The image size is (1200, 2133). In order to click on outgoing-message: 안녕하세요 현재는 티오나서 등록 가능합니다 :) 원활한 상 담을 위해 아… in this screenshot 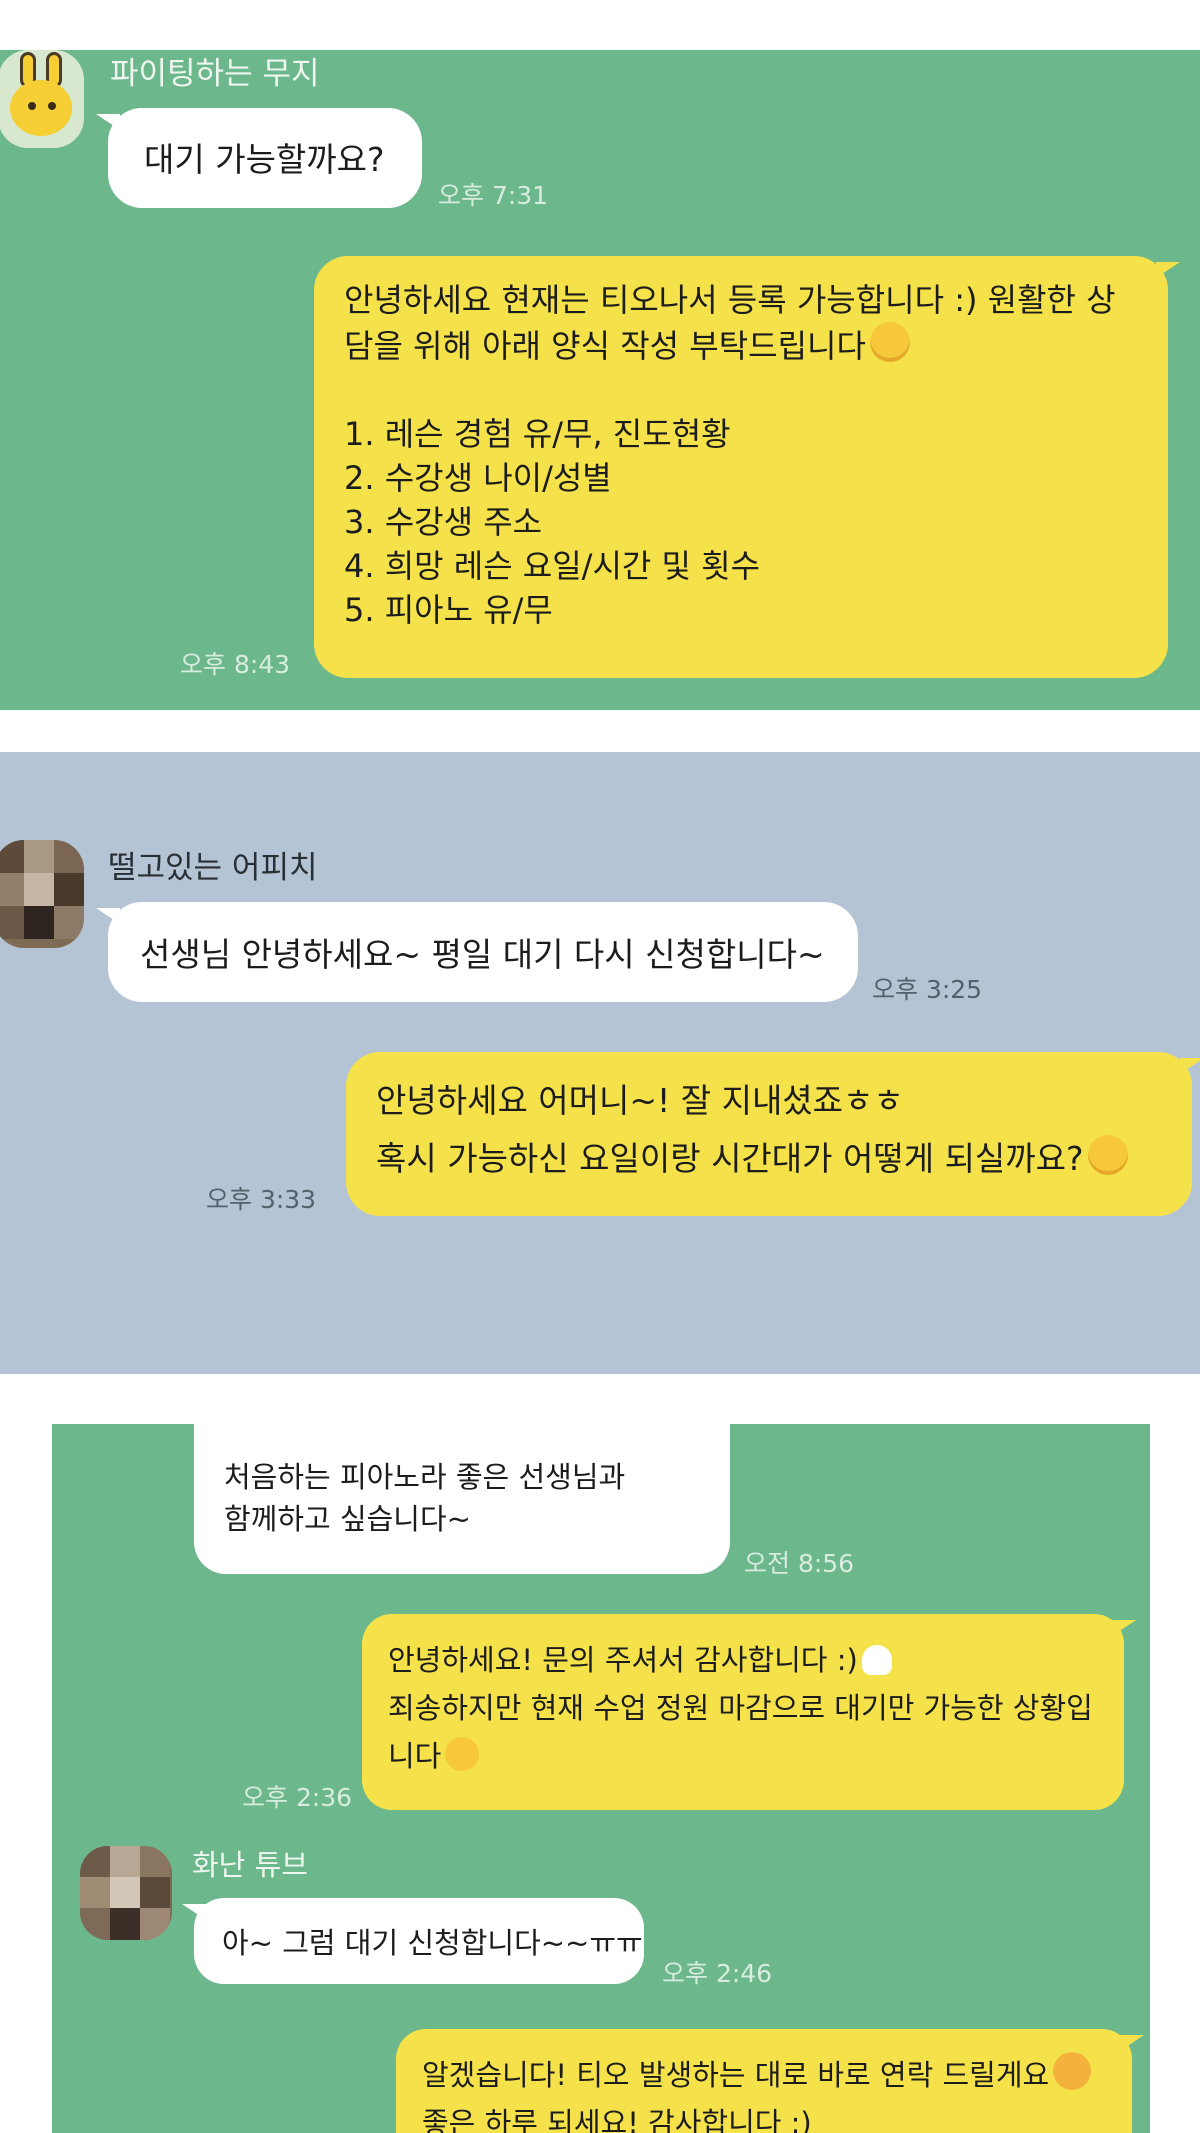, I will do `click(747, 467)`.